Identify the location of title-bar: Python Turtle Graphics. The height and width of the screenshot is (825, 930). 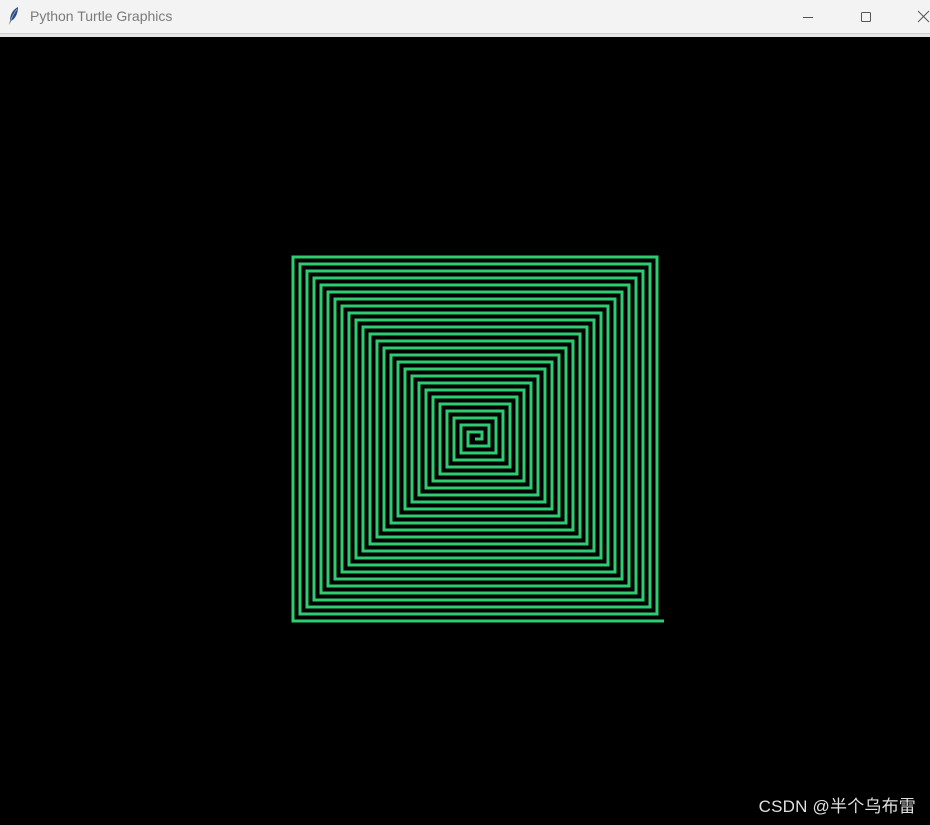
(465, 17).